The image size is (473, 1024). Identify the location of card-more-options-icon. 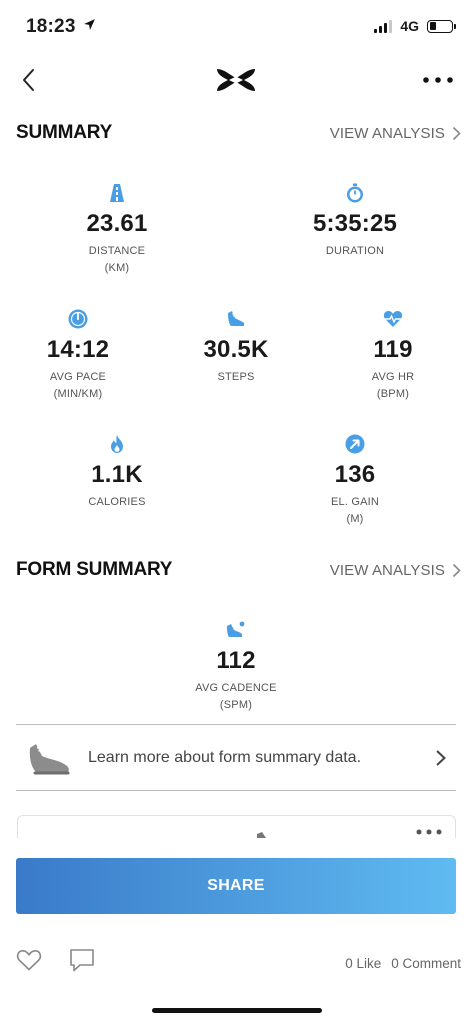
(429, 832).